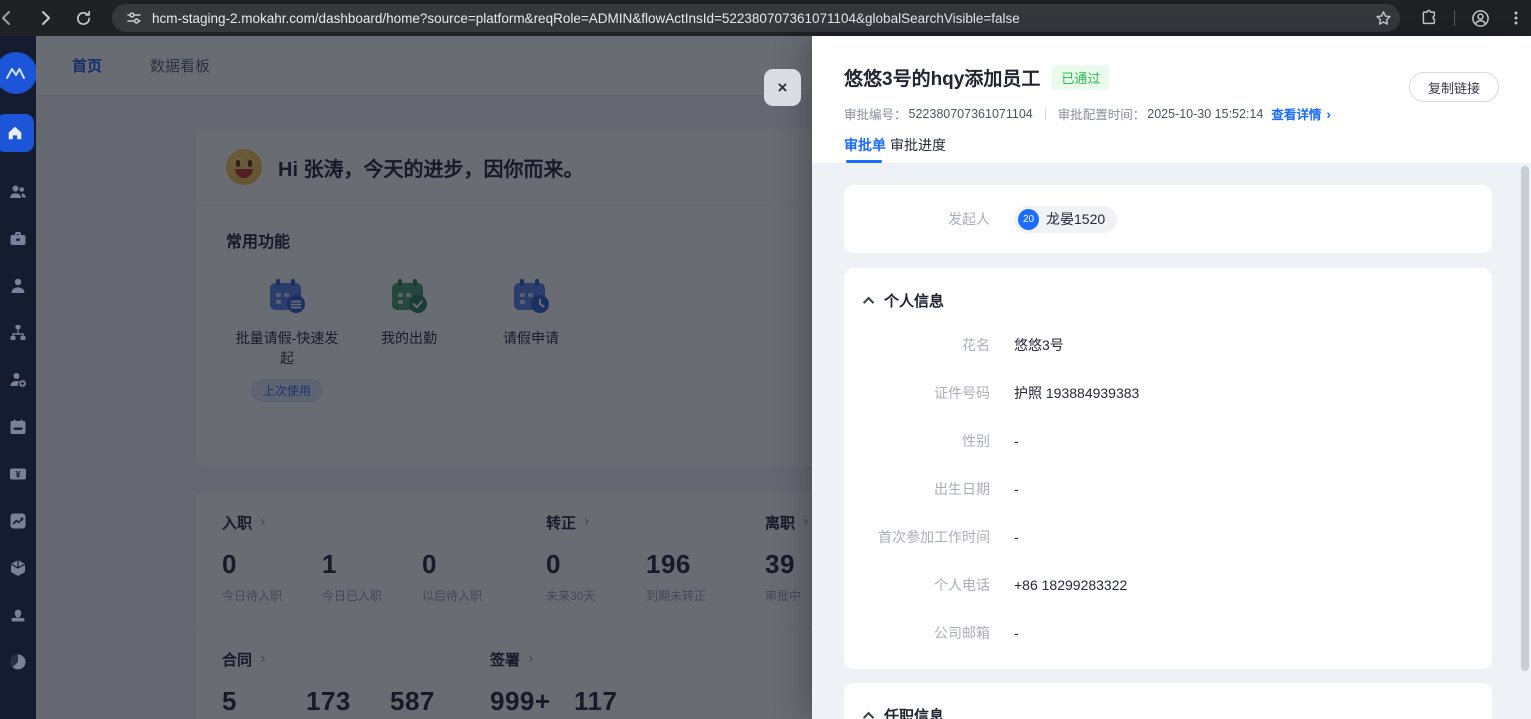  I want to click on sidebar-item-add-employee, so click(18, 380).